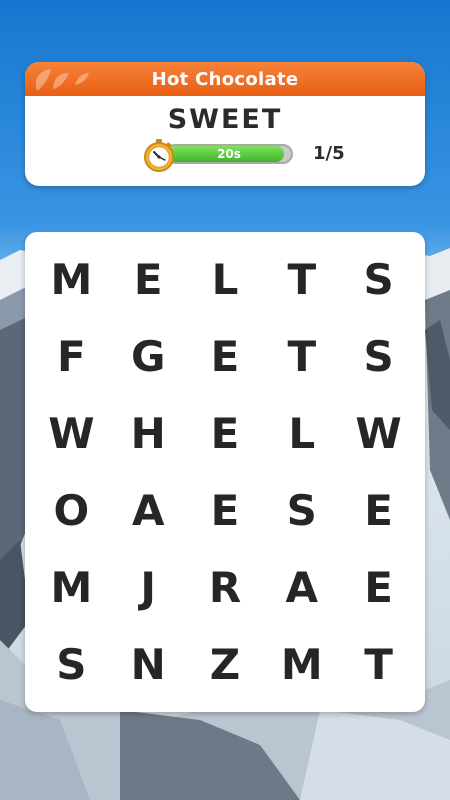 Image resolution: width=450 pixels, height=800 pixels. Describe the element at coordinates (71, 356) in the screenshot. I see `letter-cell: F` at that location.